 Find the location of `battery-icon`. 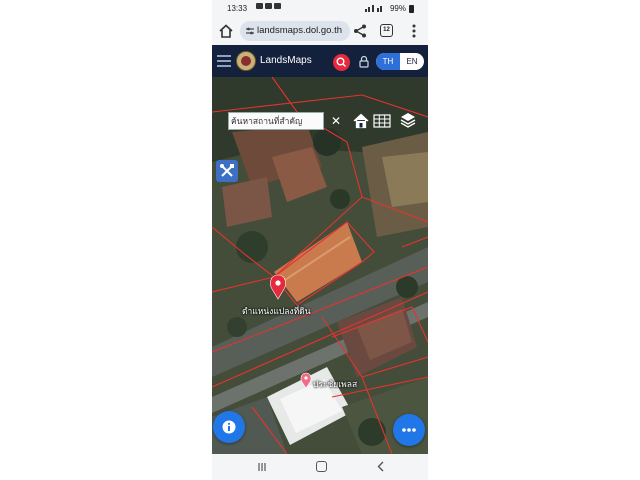

battery-icon is located at coordinates (411, 8).